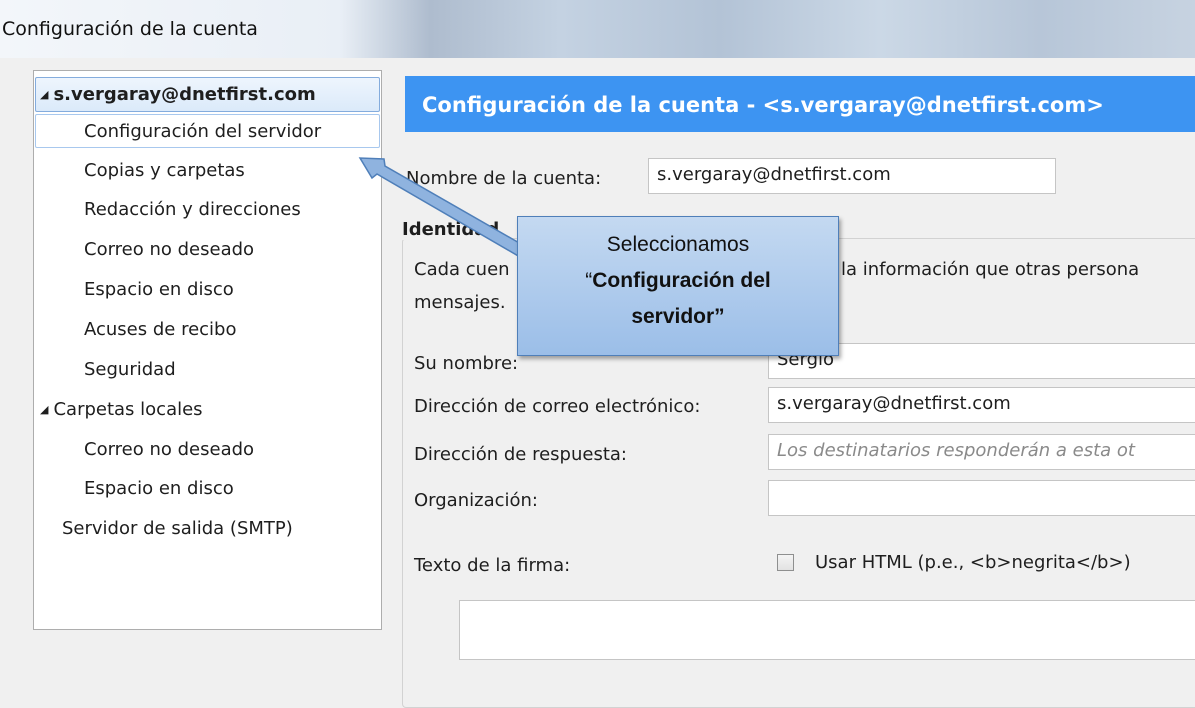  What do you see at coordinates (444, 207) in the screenshot?
I see `callout-arrow-shape` at bounding box center [444, 207].